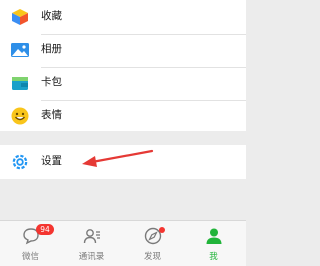 The height and width of the screenshot is (266, 320). I want to click on tab-label: 我, so click(213, 257).